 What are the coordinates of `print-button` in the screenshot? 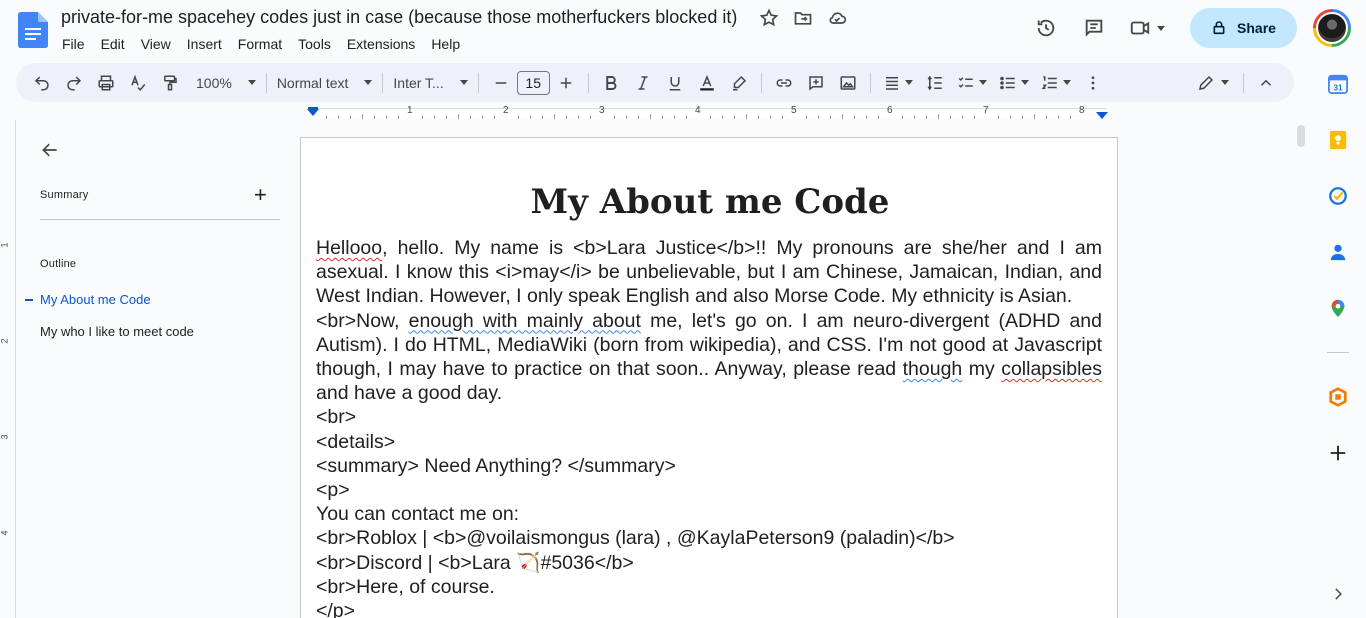 It's located at (106, 83).